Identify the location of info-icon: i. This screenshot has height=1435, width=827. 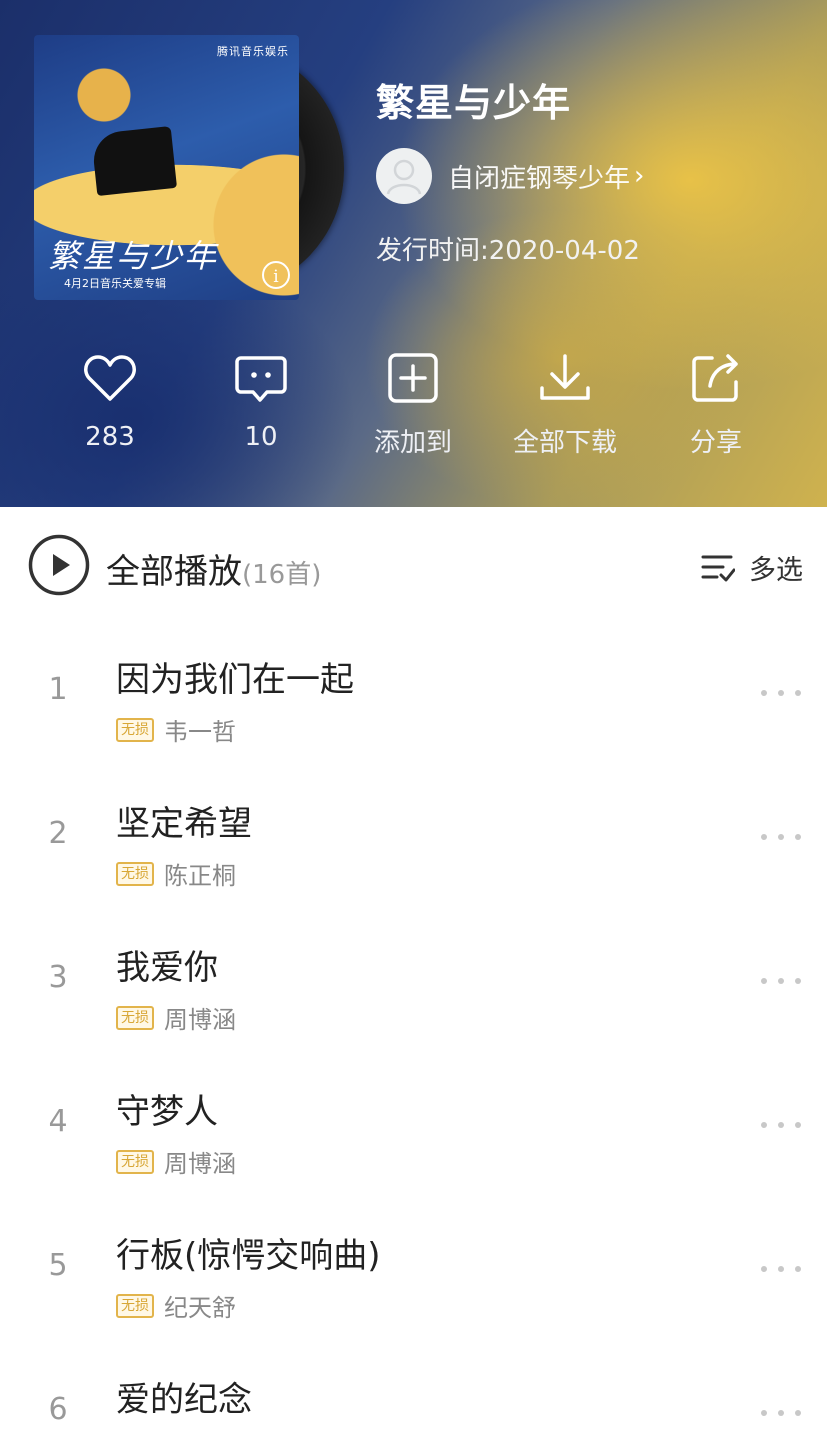
(276, 275).